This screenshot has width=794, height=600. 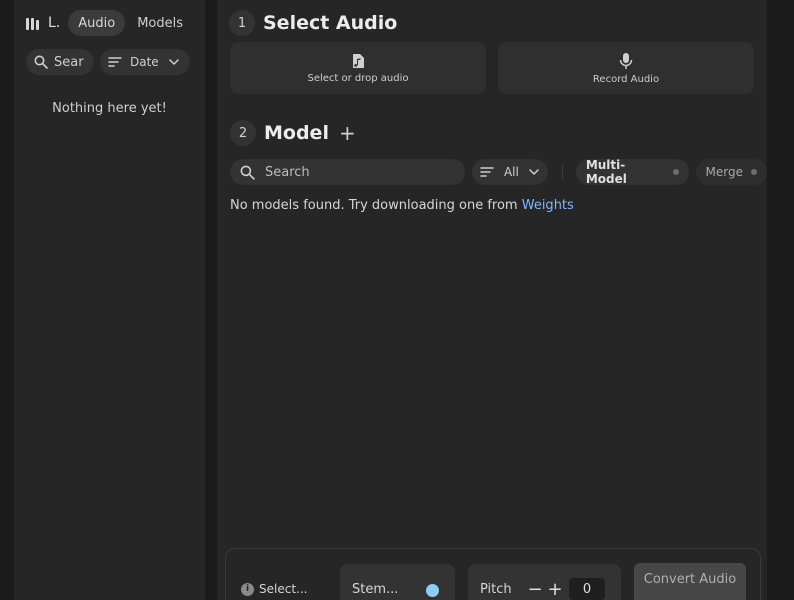 I want to click on convert-audio-button: Convert Audio, so click(x=690, y=581).